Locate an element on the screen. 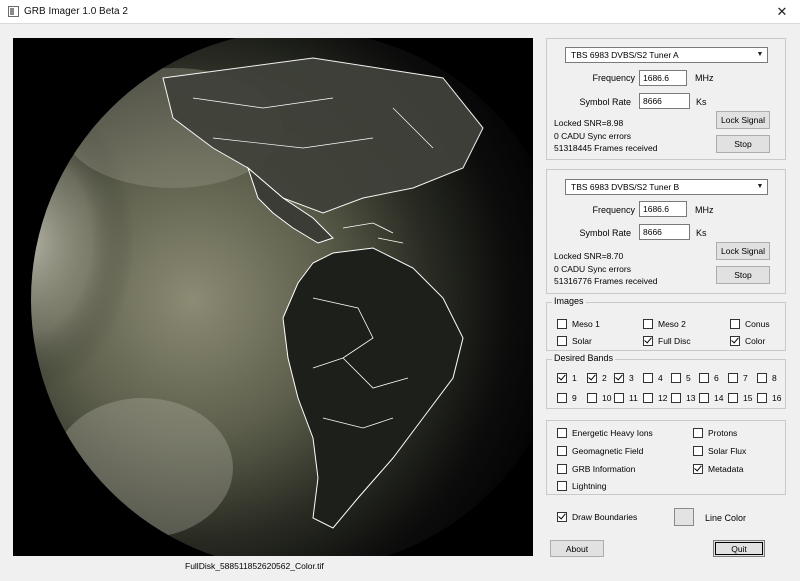 This screenshot has width=800, height=581. band-16-checkbox: 16 is located at coordinates (769, 398).